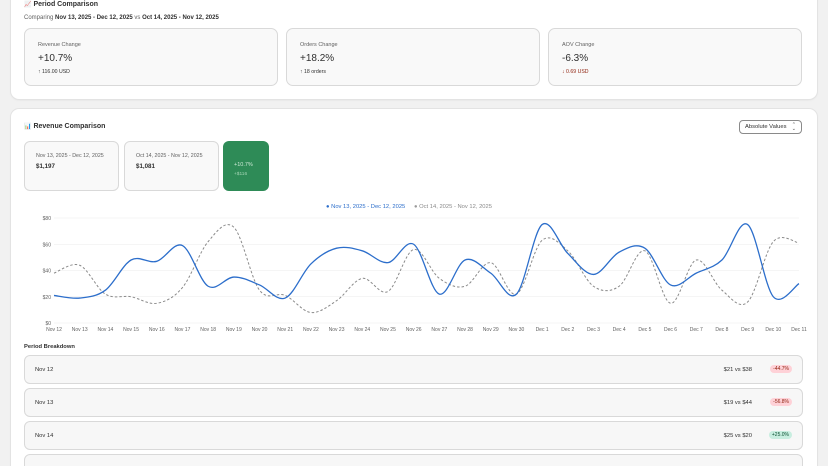  Describe the element at coordinates (49, 347) in the screenshot. I see `breakdown-title: Period Breakdown` at that location.